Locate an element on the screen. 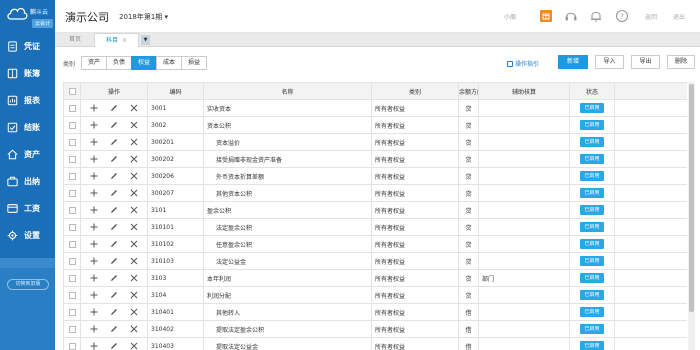  tab-subjects: 科目 × is located at coordinates (116, 40).